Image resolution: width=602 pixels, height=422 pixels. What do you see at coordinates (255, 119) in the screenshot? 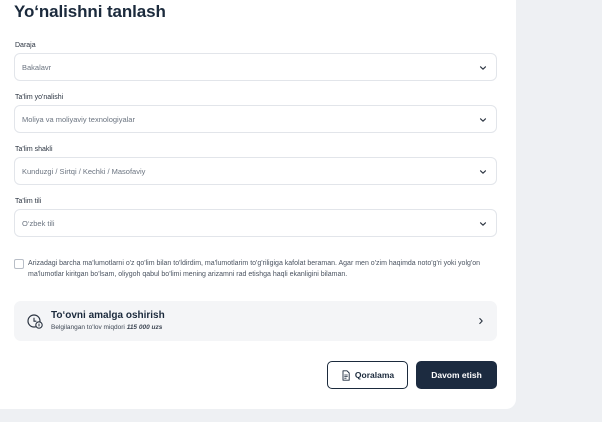
I see `direction-select: Moliya va moliyaviy texnologiyalar` at bounding box center [255, 119].